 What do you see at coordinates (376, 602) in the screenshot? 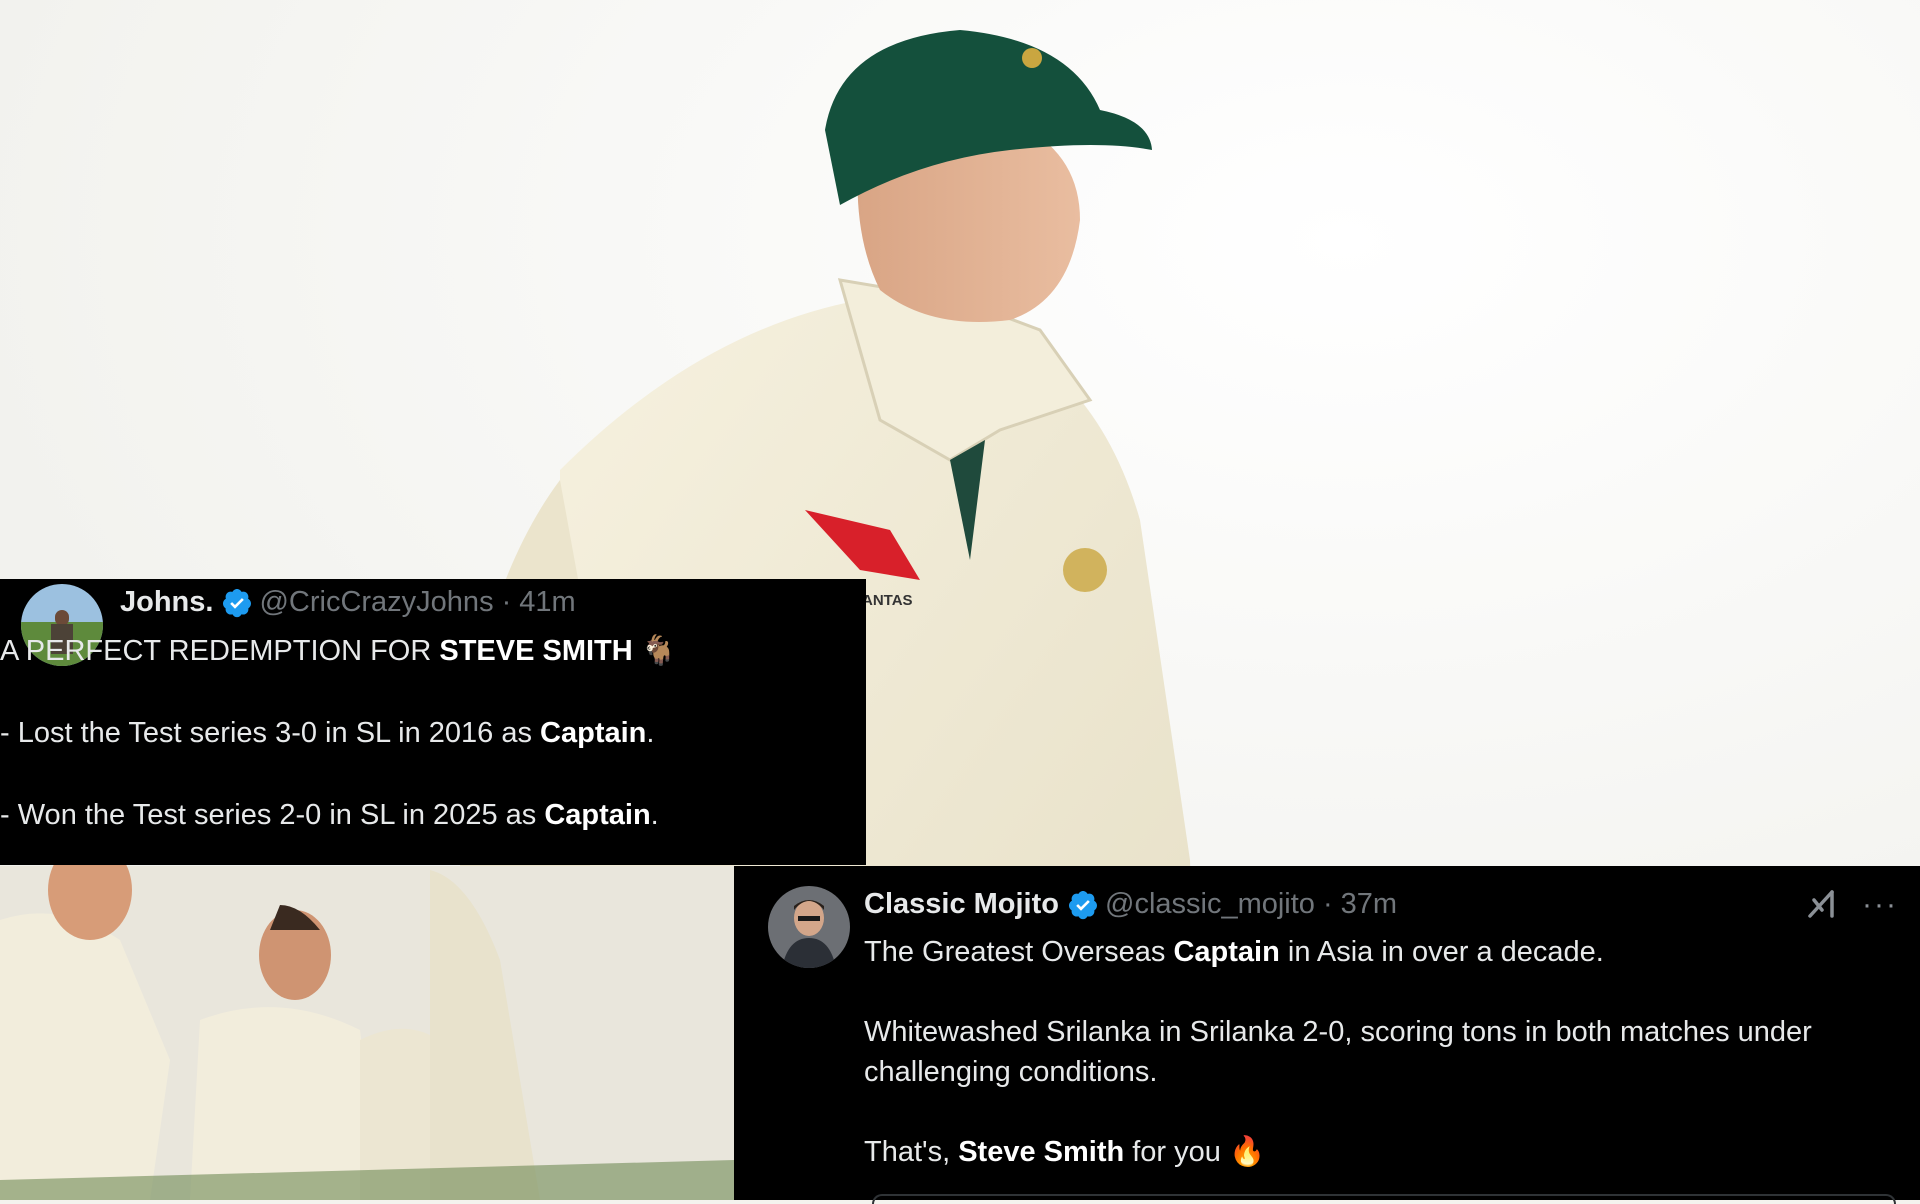
I see `user-handle: @CricCrazyJohns` at bounding box center [376, 602].